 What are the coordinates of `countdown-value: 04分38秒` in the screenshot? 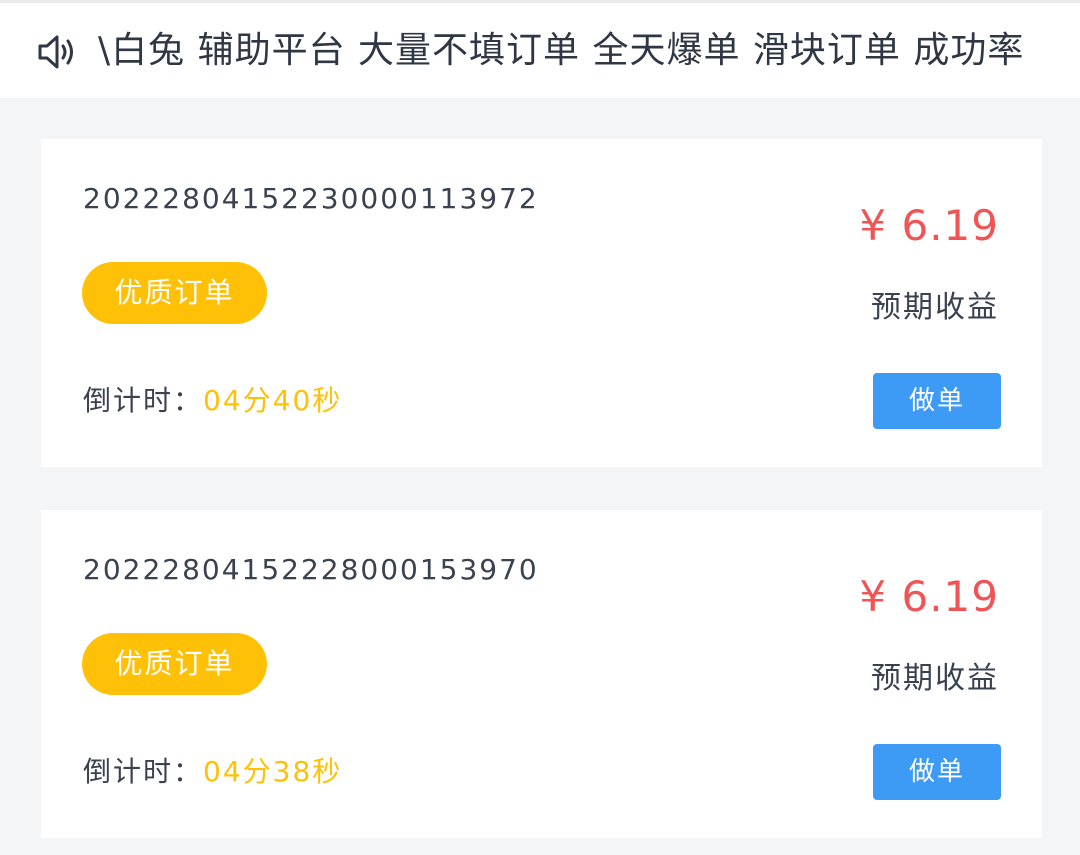 It's located at (273, 771).